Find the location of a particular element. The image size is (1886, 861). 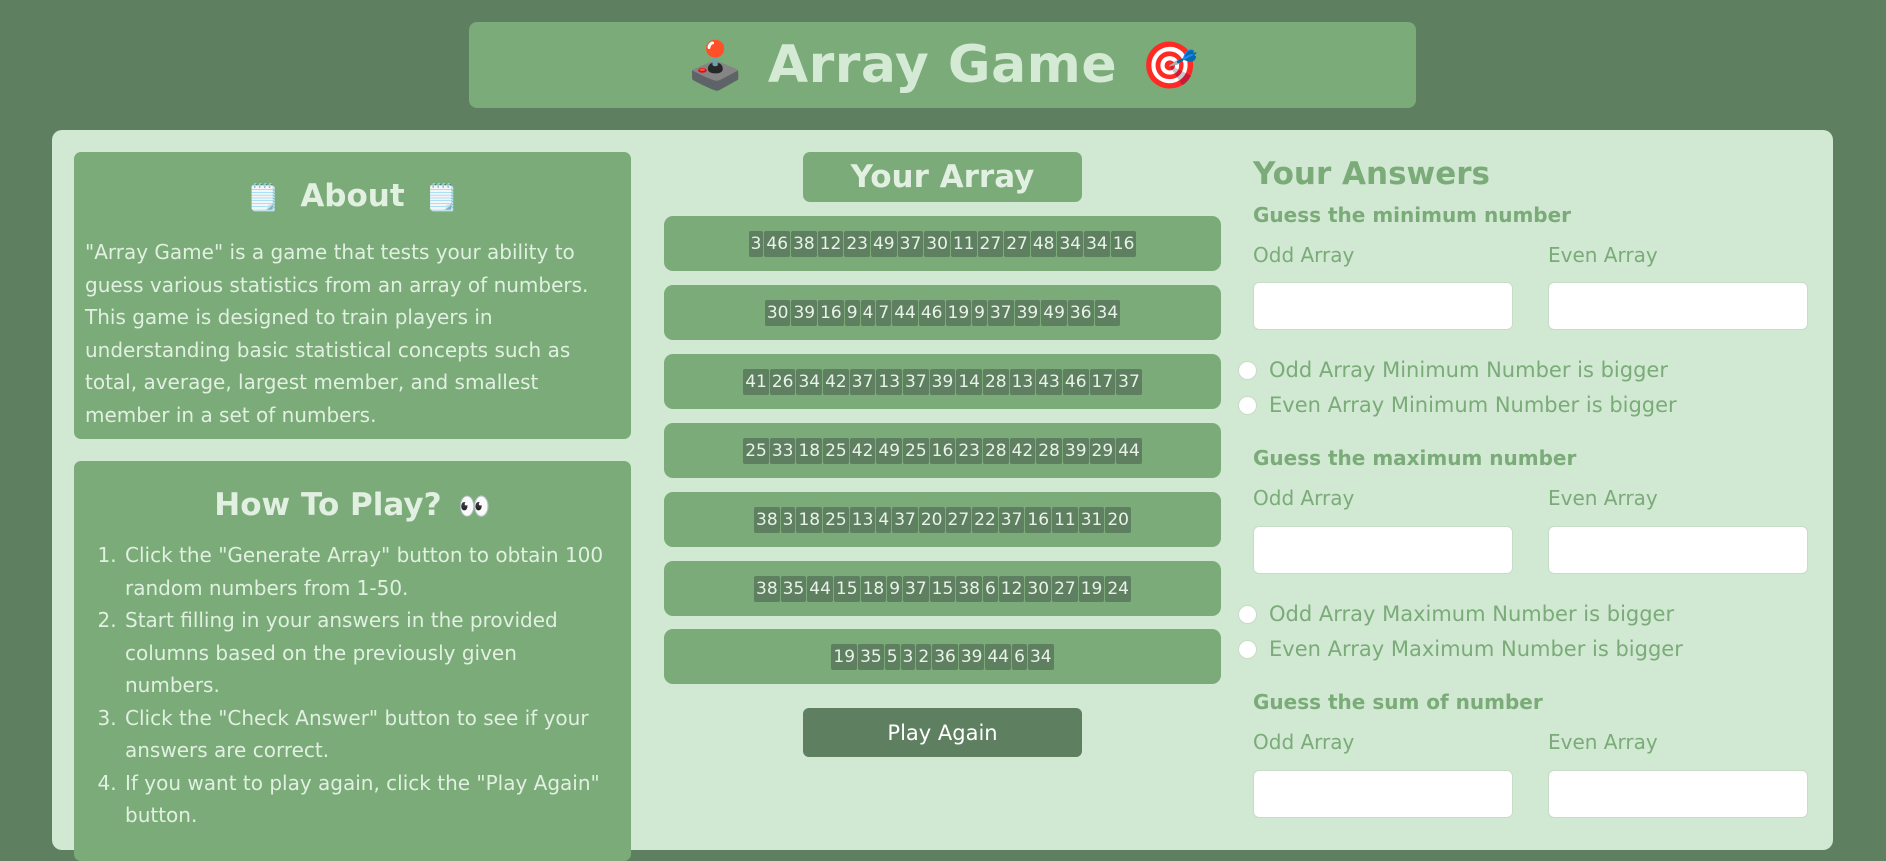

array-number: 11 is located at coordinates (963, 243).